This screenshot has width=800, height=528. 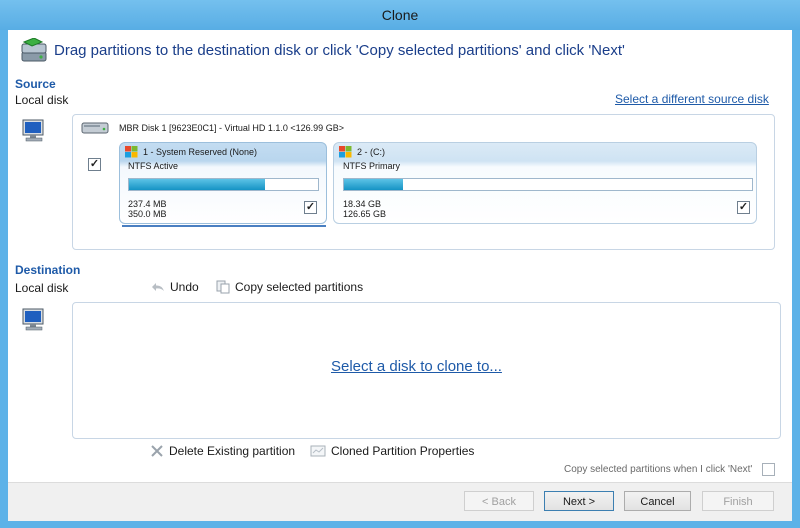 I want to click on used-size: 18.34 GB, so click(x=362, y=204).